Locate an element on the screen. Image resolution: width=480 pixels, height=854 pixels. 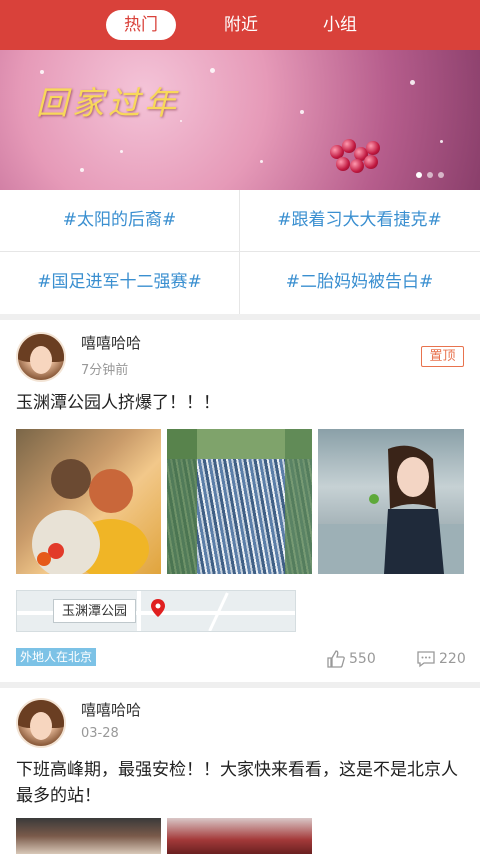
comment-count: 220 is located at coordinates (452, 659).